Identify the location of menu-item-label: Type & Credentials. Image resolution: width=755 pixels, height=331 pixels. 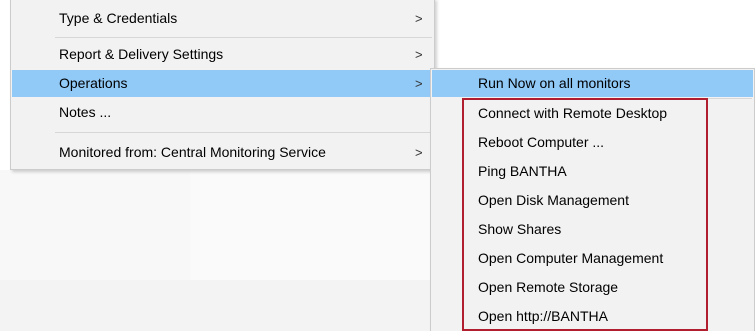
(118, 18).